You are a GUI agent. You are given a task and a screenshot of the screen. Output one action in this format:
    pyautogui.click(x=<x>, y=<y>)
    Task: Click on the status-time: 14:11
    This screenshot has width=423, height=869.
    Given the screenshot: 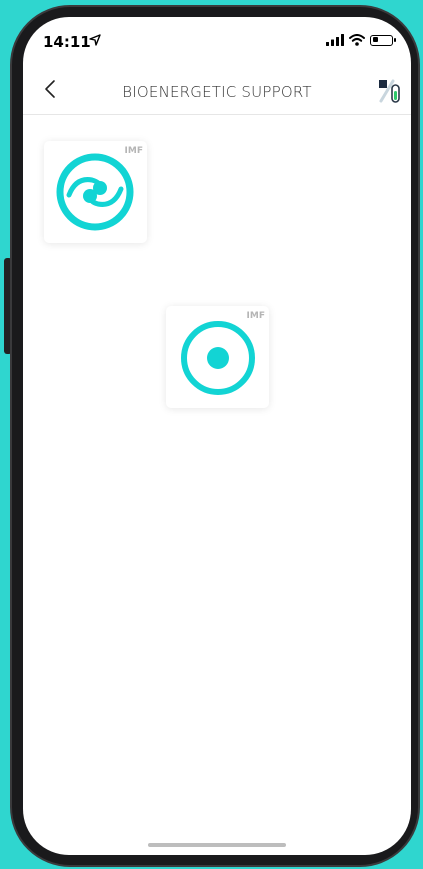 What is the action you would take?
    pyautogui.click(x=67, y=42)
    